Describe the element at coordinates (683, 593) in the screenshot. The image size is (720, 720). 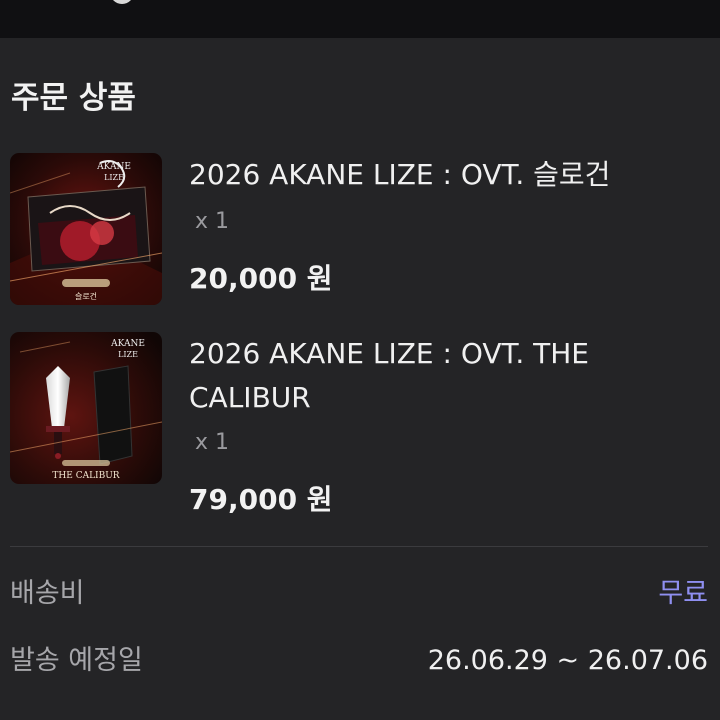
I see `shipping-fee-value: 무료` at that location.